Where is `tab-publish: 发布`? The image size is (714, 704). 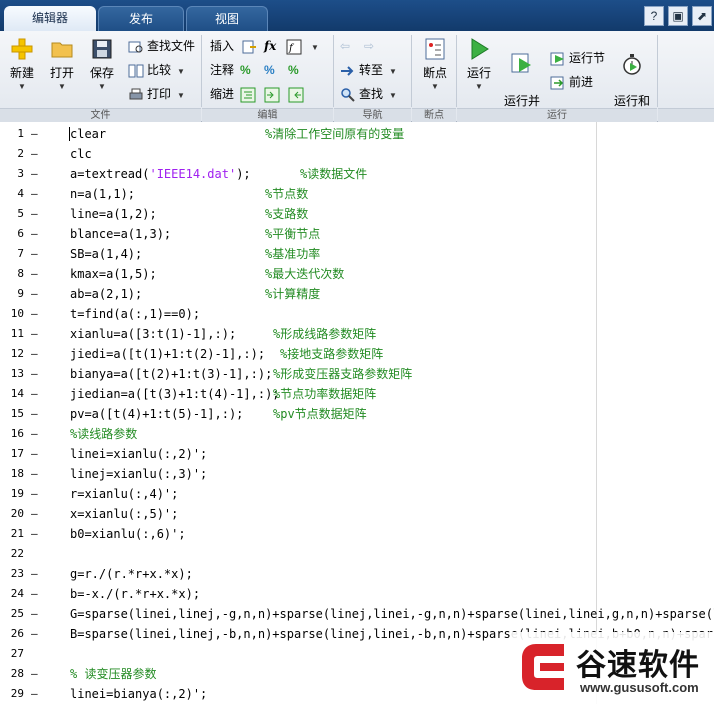 tab-publish: 发布 is located at coordinates (141, 18).